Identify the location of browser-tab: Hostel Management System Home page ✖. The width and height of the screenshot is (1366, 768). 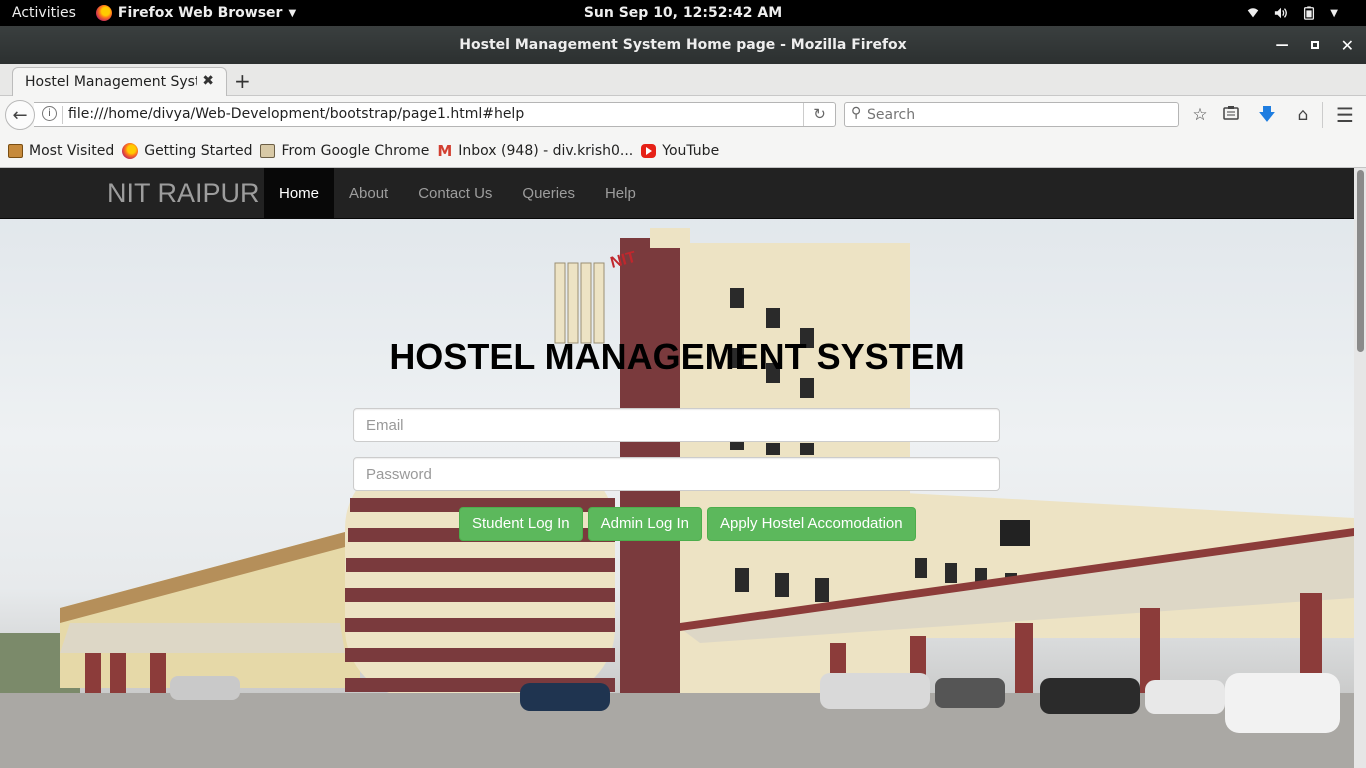
(119, 82).